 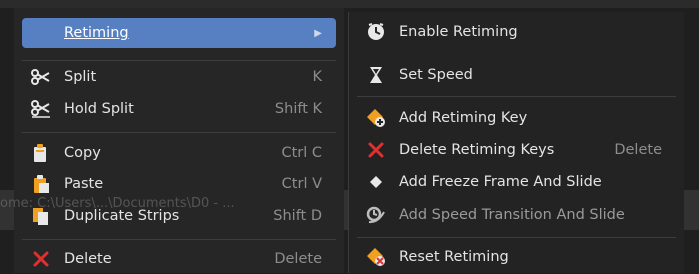 What do you see at coordinates (82, 153) in the screenshot?
I see `menu-item-label: Copy` at bounding box center [82, 153].